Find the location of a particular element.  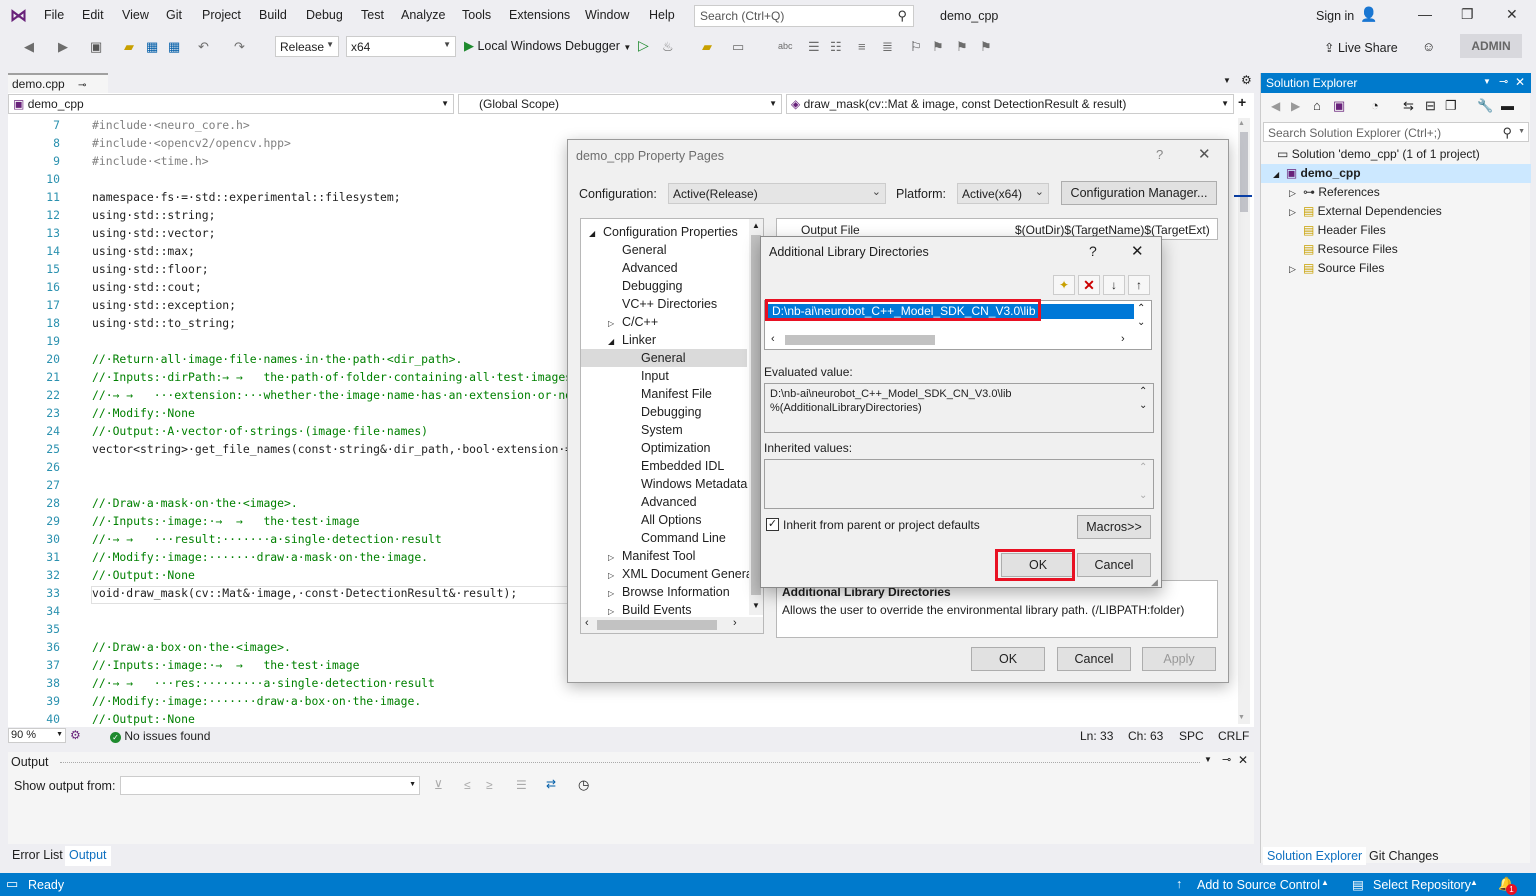

scroll-thumb is located at coordinates (657, 625).